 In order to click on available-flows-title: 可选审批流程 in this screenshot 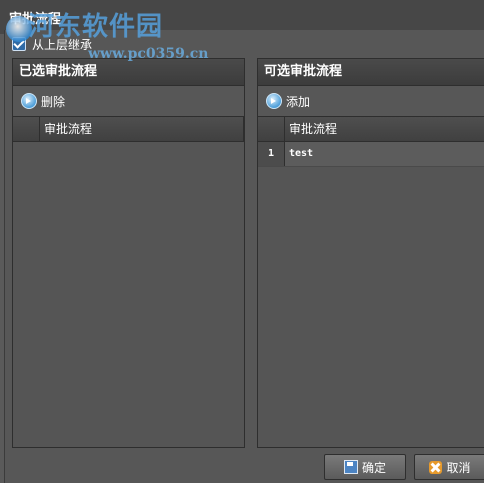, I will do `click(371, 72)`.